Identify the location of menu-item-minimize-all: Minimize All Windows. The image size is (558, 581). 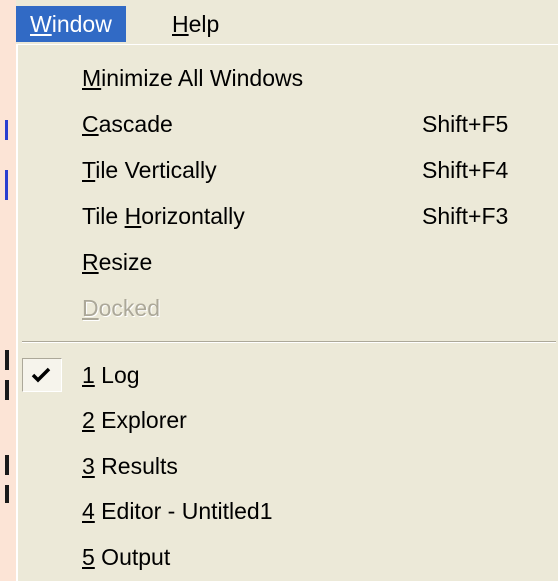
(288, 78).